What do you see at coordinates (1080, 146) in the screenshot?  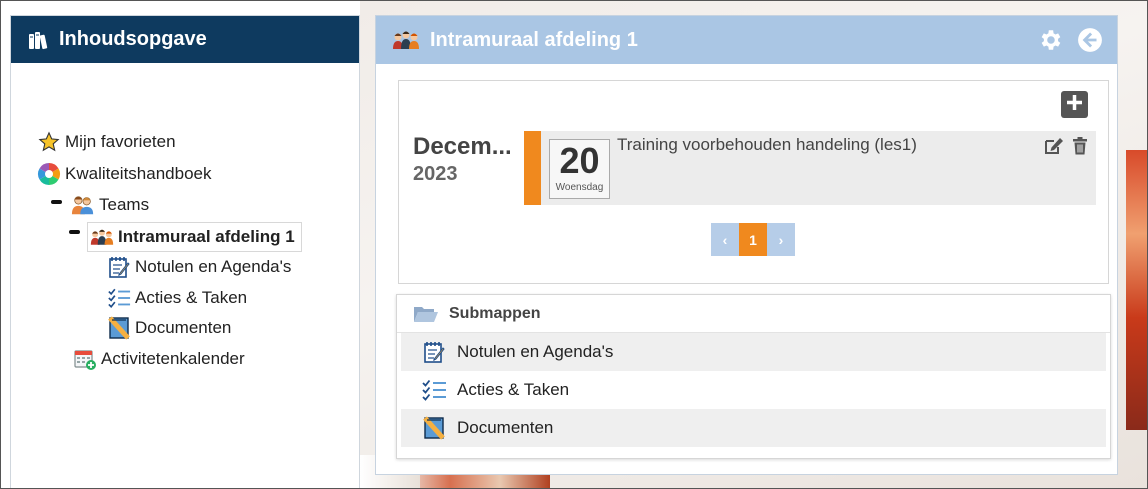 I see `trash-icon` at bounding box center [1080, 146].